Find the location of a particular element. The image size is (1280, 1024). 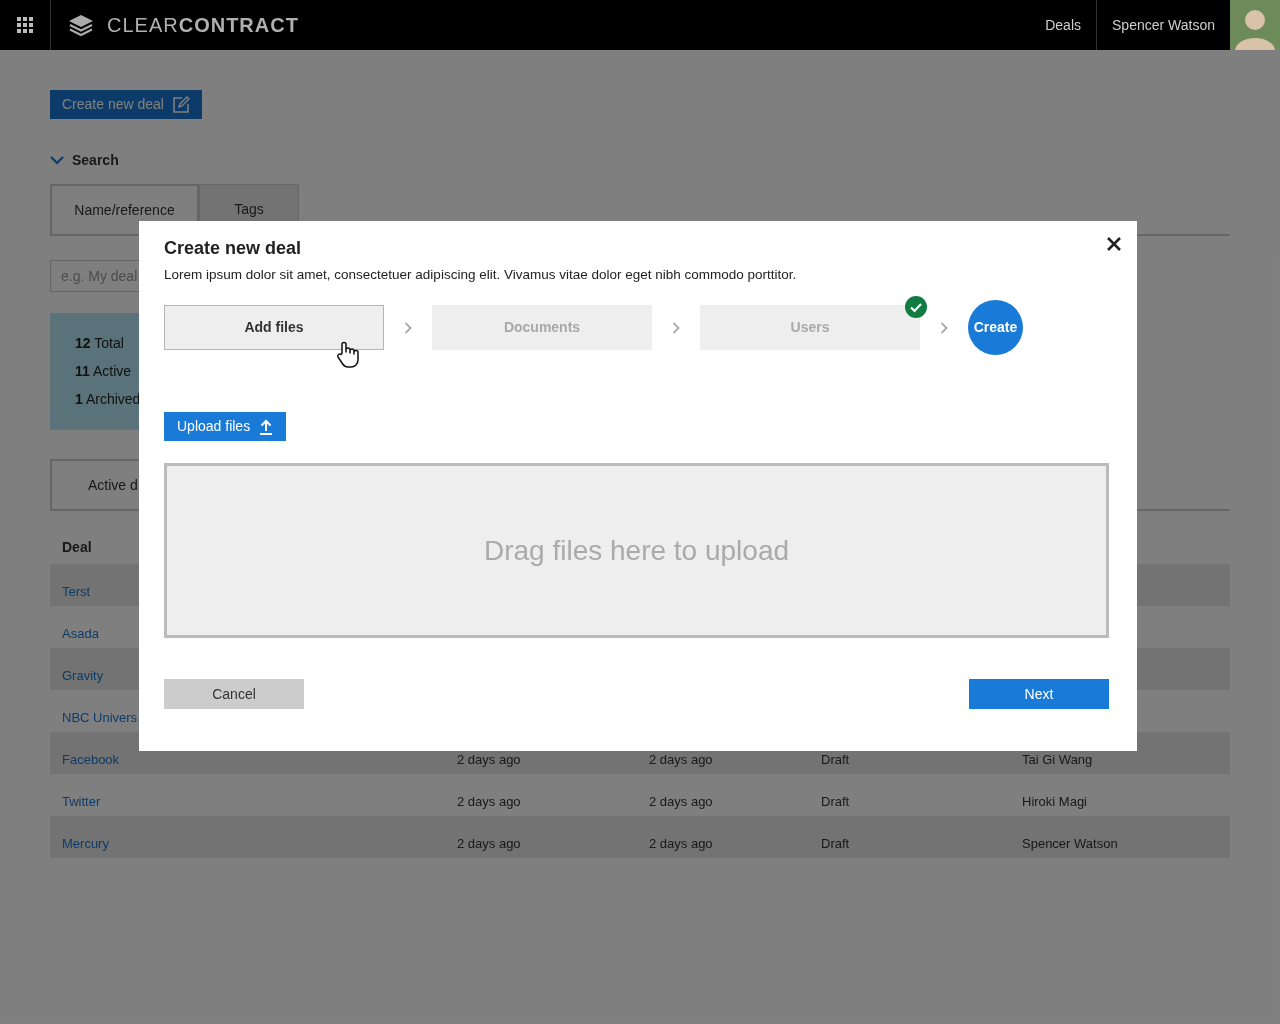

stat-text: 1 Archived is located at coordinates (108, 399).